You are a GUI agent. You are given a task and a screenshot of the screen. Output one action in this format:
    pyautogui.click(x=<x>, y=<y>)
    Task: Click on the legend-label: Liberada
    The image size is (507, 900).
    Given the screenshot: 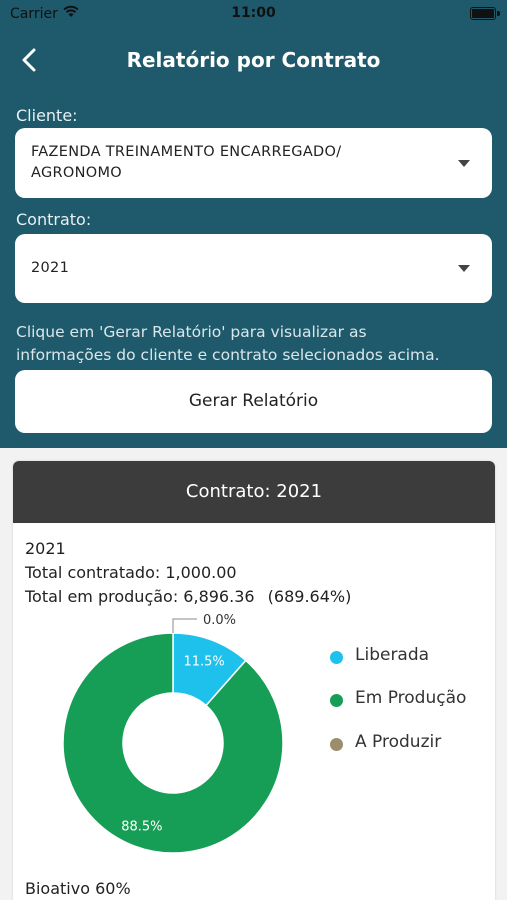 What is the action you would take?
    pyautogui.click(x=392, y=655)
    